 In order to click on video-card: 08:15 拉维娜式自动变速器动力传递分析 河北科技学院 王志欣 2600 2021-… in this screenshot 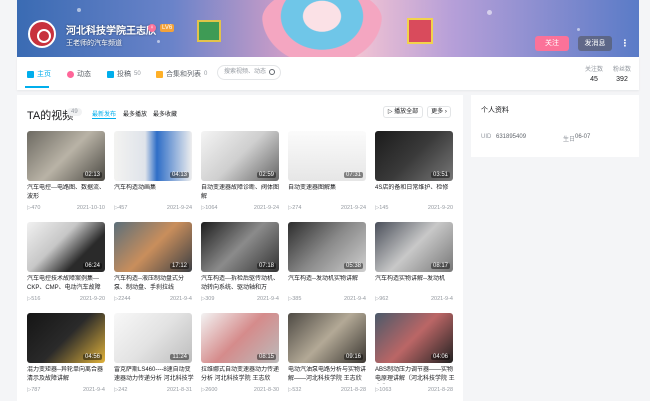, I will do `click(241, 353)`.